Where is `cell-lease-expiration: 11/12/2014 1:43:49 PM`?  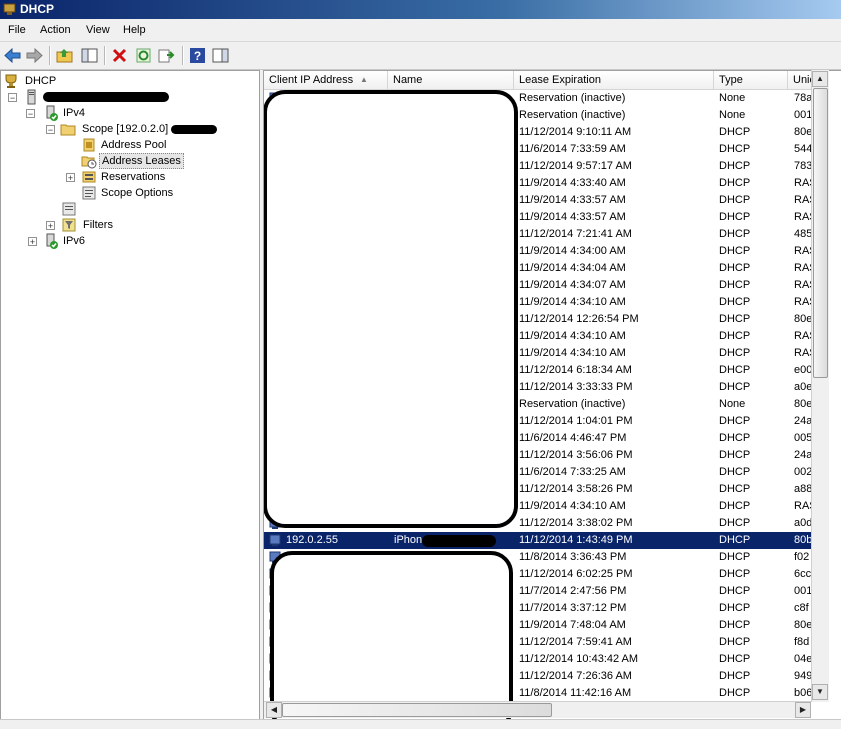
cell-lease-expiration: 11/12/2014 1:43:49 PM is located at coordinates (576, 540).